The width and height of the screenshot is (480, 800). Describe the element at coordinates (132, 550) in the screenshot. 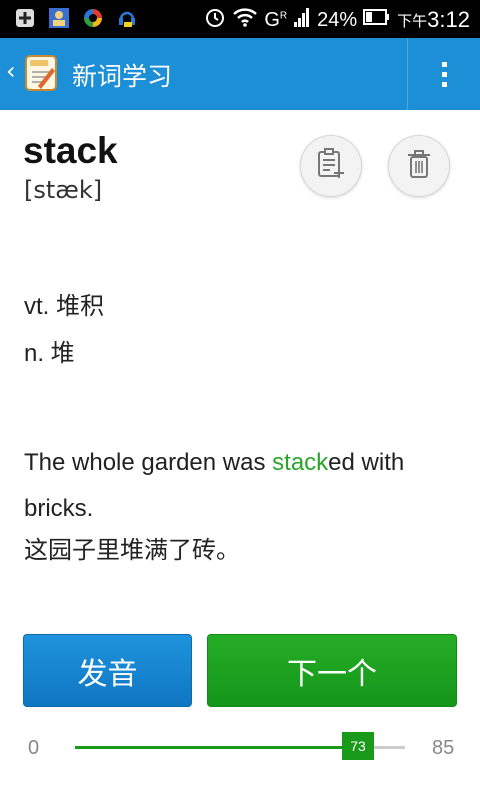

I see `example-translation: 这园子里堆满了砖。` at that location.